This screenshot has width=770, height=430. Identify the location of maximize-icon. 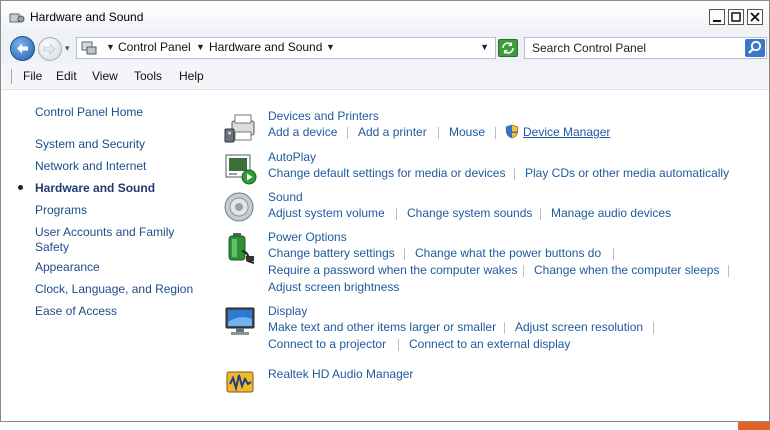
(736, 17).